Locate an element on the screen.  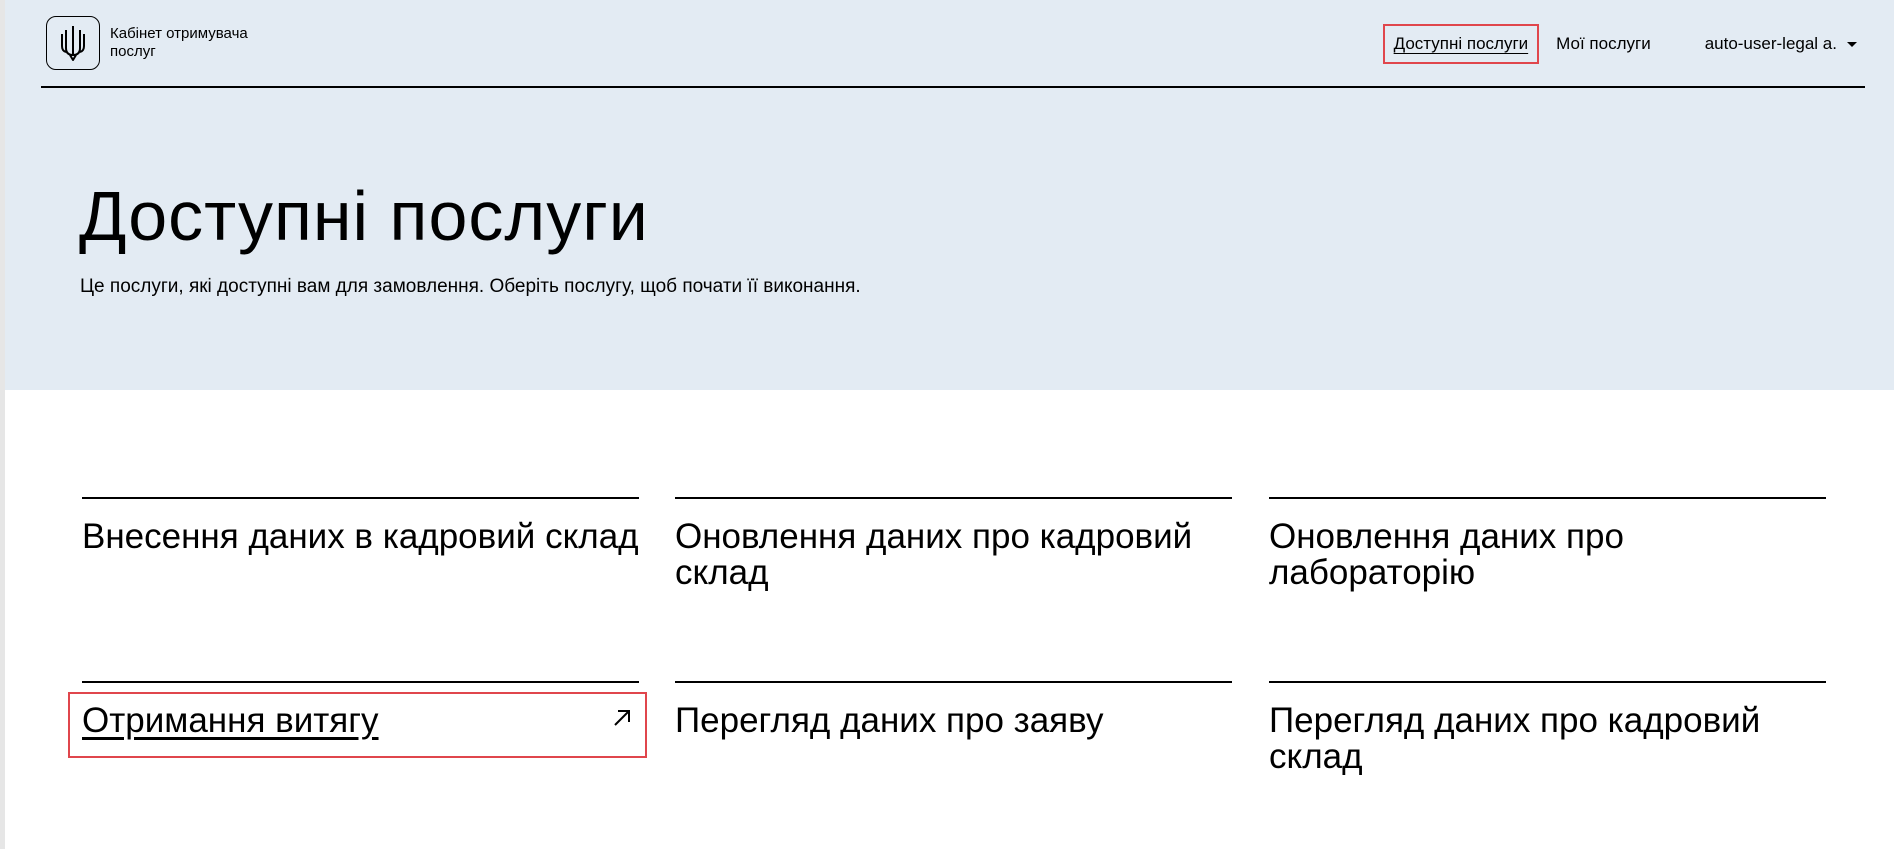
service-card: Внесення даних в кадровий склад is located at coordinates (360, 526).